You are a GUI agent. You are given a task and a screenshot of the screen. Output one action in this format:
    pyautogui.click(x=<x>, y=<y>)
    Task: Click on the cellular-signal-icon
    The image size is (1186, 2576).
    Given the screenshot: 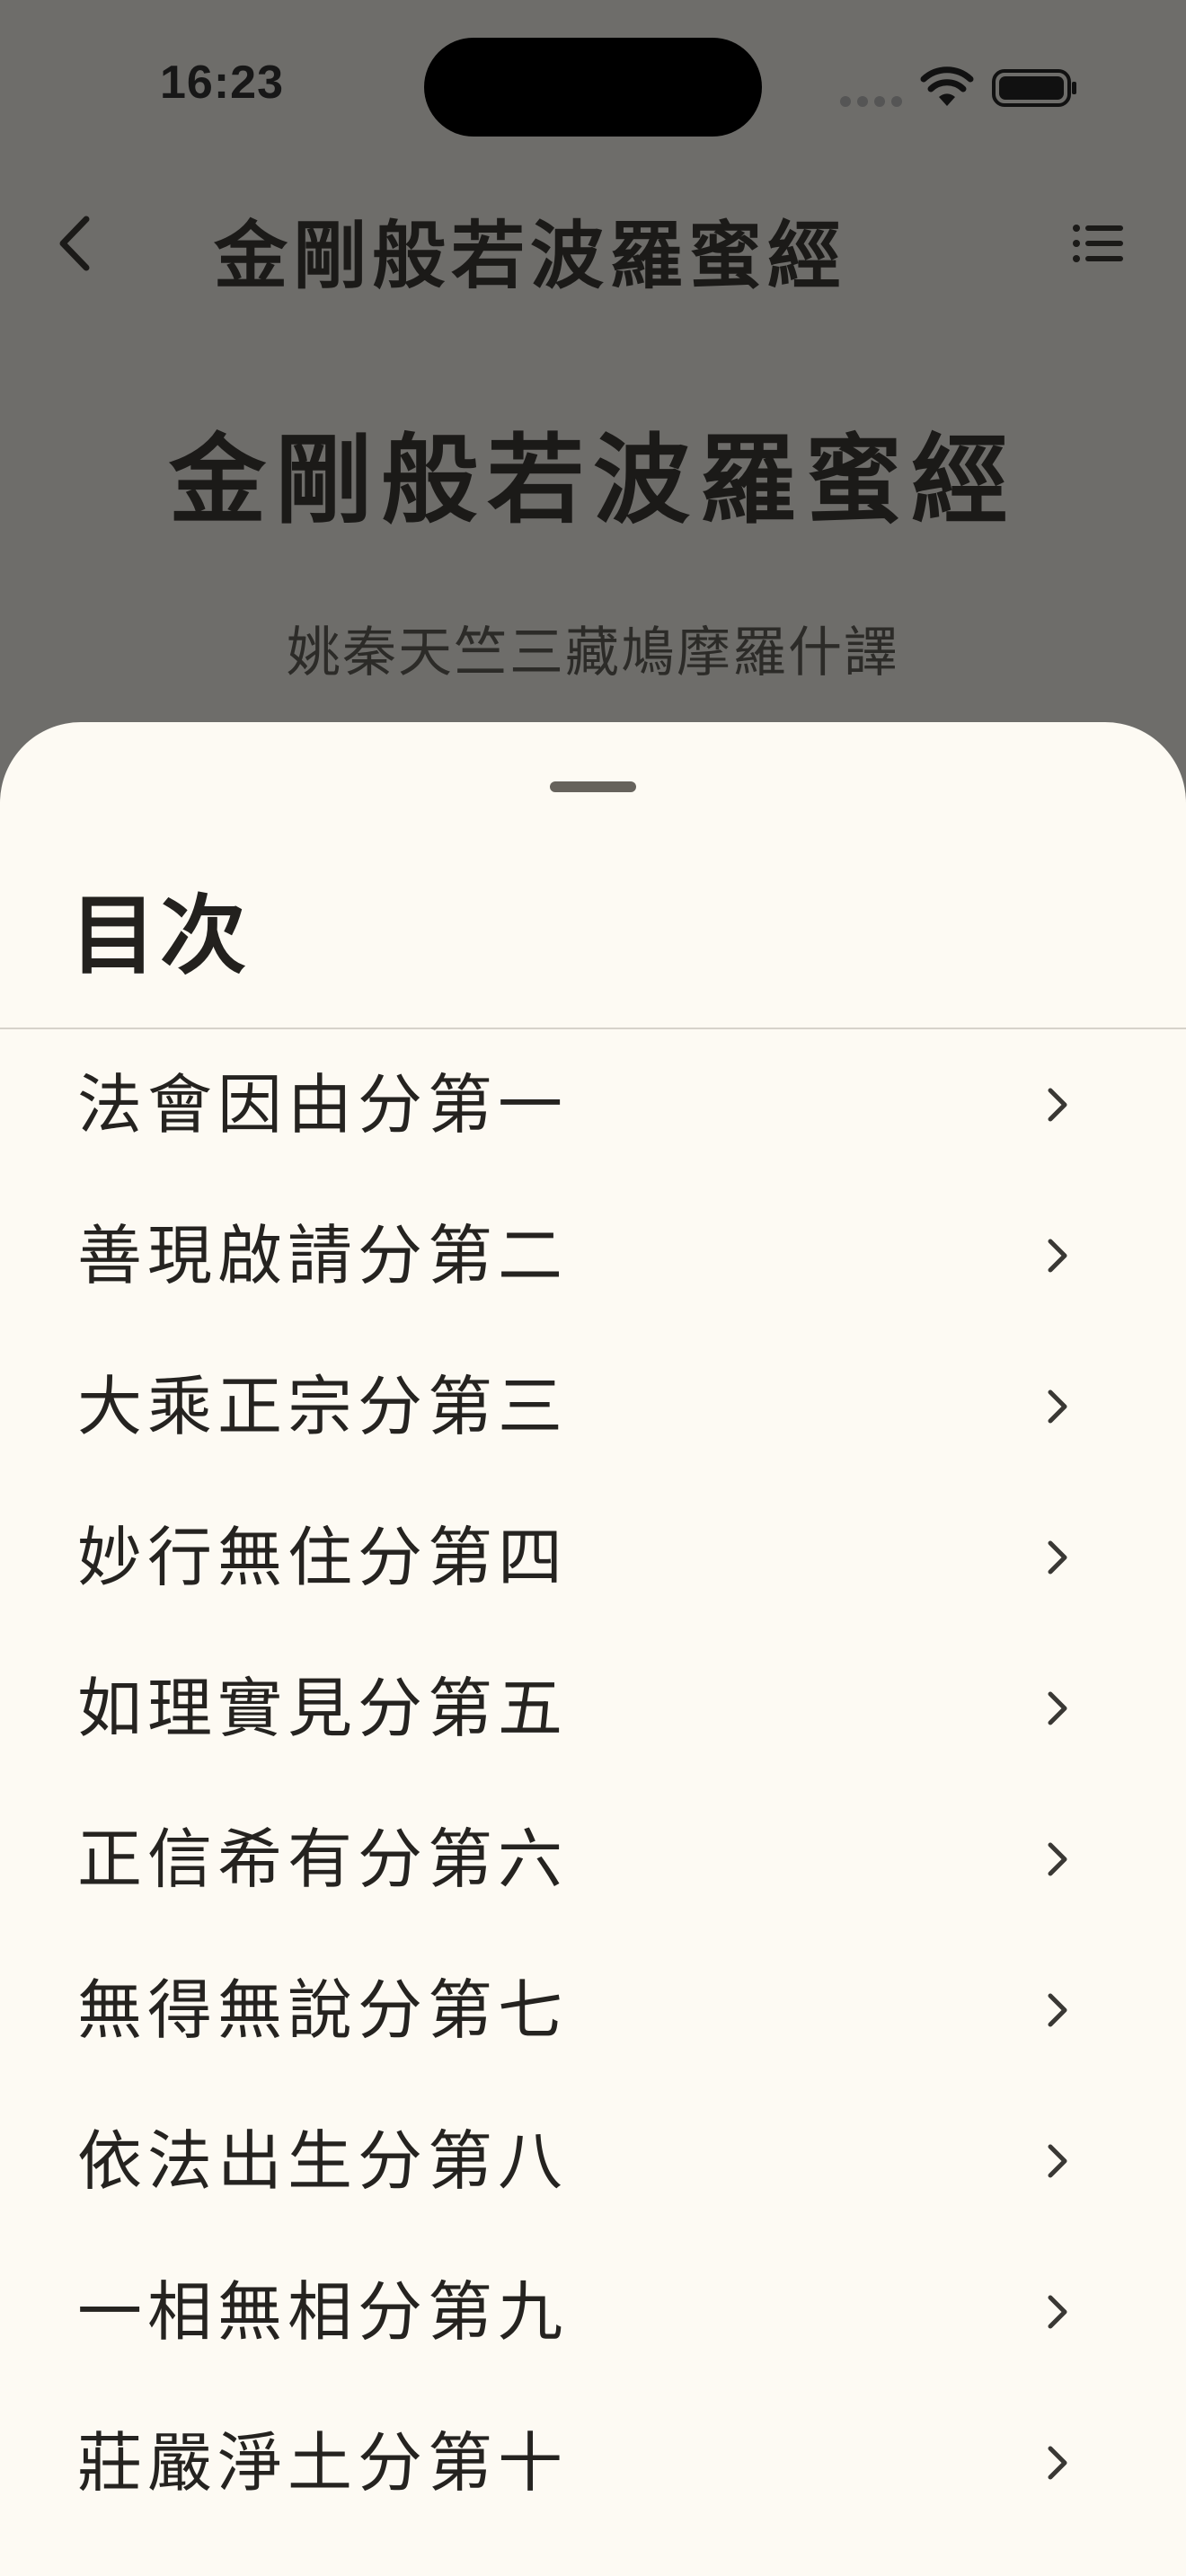 What is the action you would take?
    pyautogui.click(x=874, y=101)
    